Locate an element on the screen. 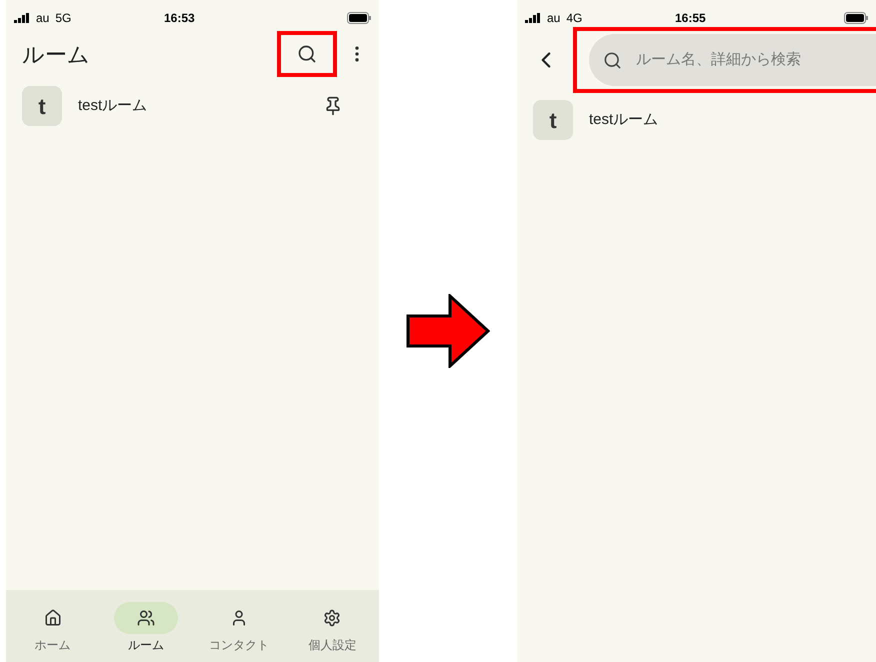 The width and height of the screenshot is (876, 662). nav-tab: ルーム is located at coordinates (145, 628).